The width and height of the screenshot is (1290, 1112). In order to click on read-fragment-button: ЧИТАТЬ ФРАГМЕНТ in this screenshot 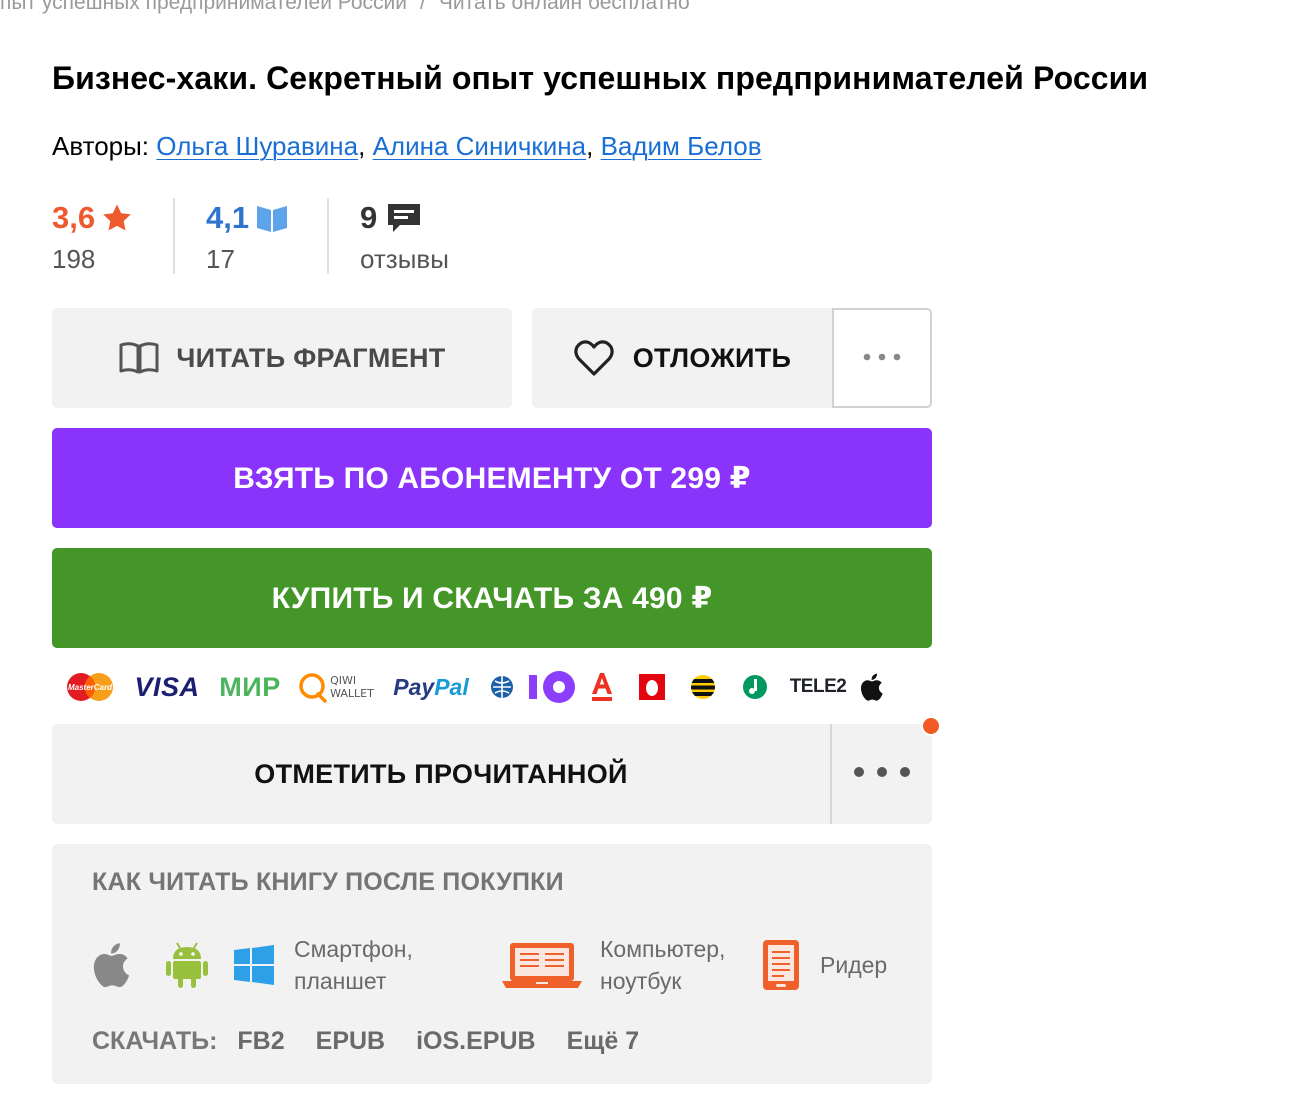, I will do `click(282, 358)`.